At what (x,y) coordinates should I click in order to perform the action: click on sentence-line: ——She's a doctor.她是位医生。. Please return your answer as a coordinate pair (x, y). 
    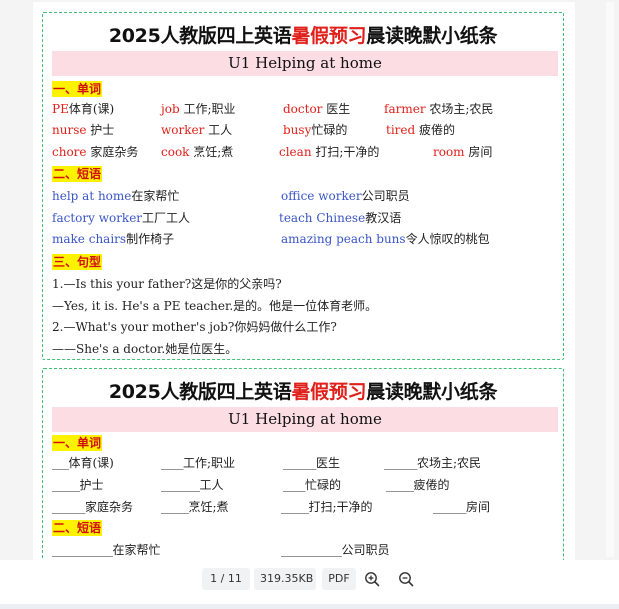
    Looking at the image, I should click on (145, 349).